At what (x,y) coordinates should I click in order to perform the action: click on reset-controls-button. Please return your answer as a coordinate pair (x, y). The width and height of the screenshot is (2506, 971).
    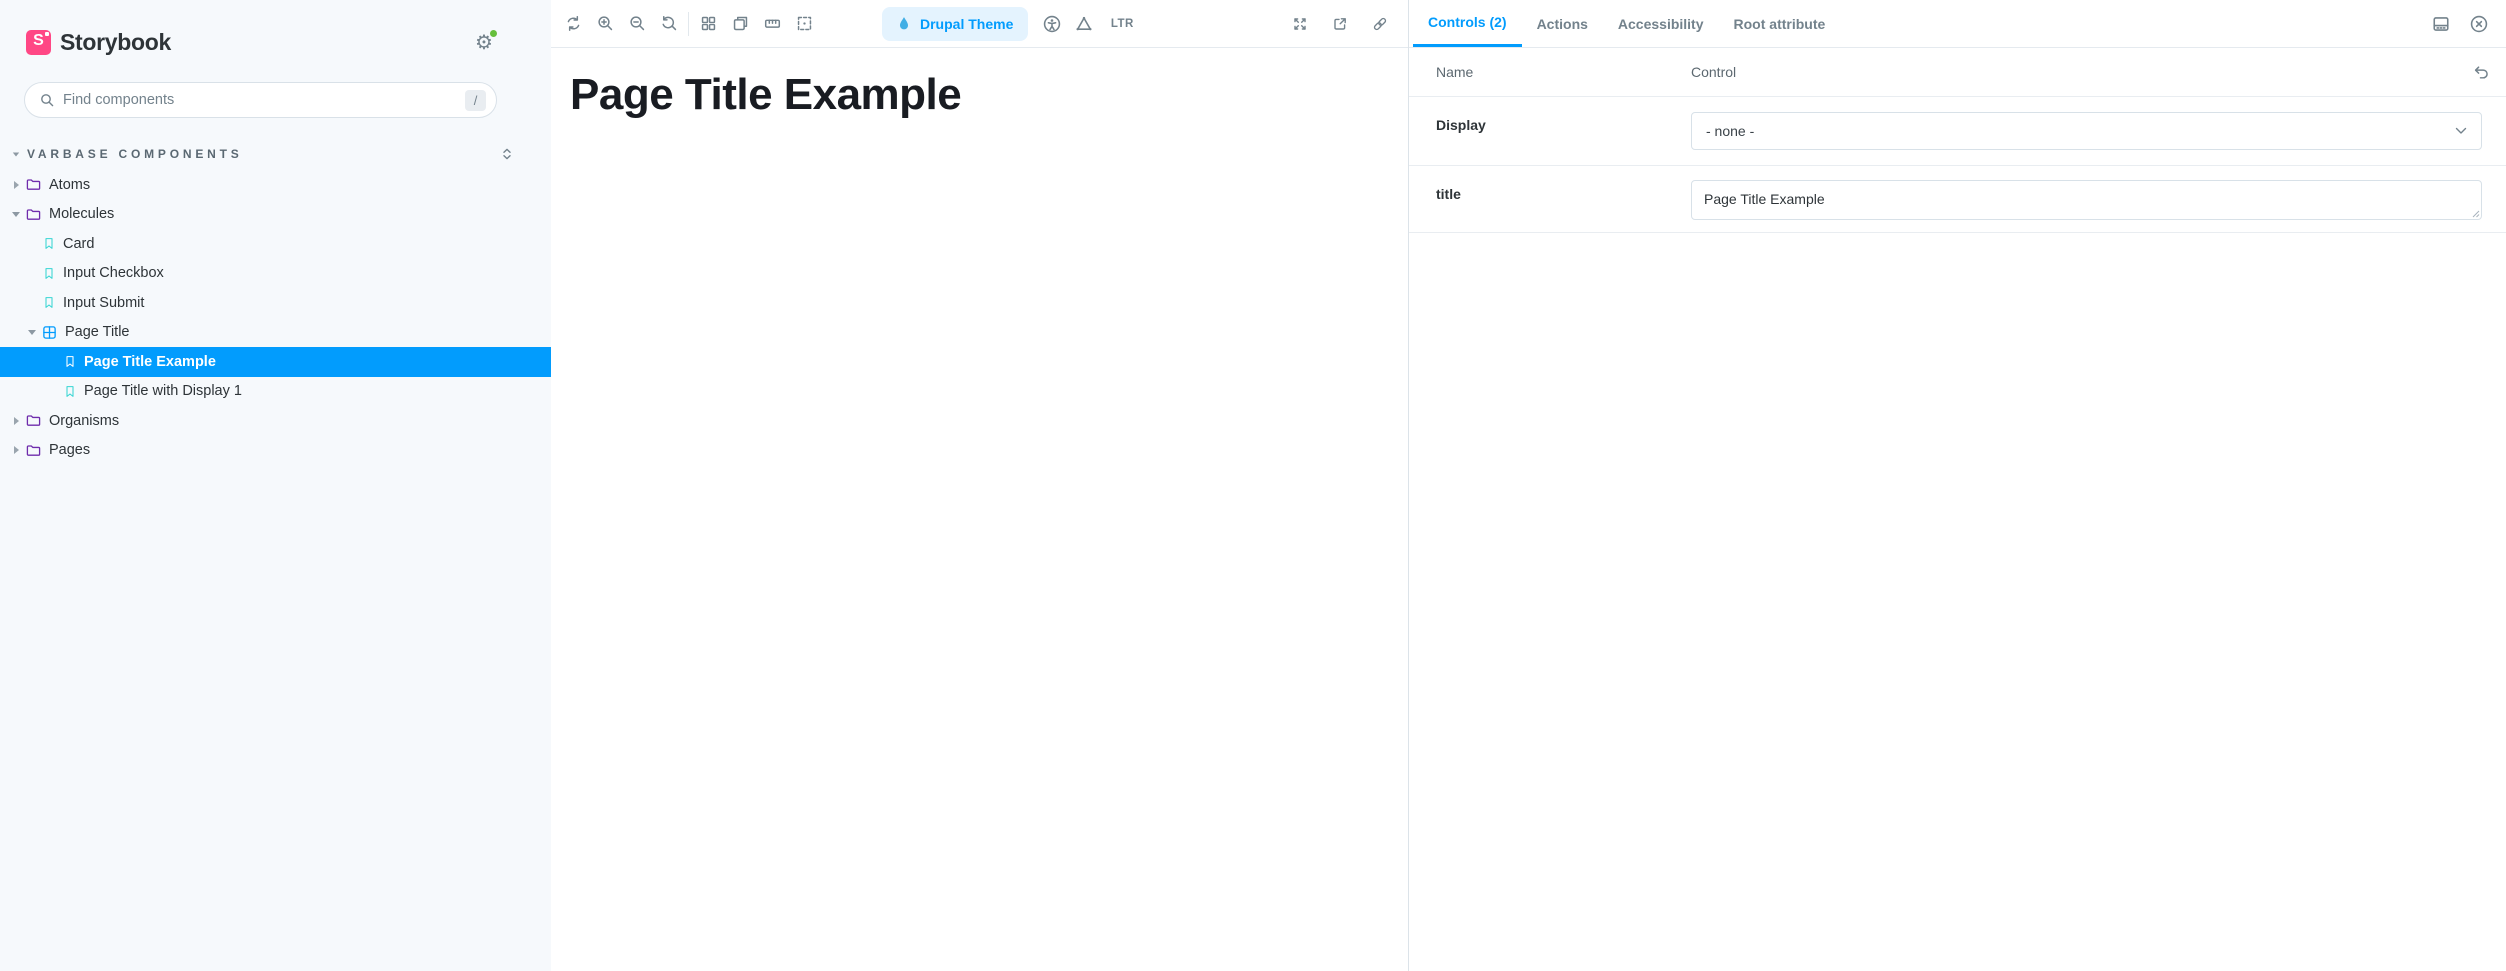
    Looking at the image, I should click on (2480, 72).